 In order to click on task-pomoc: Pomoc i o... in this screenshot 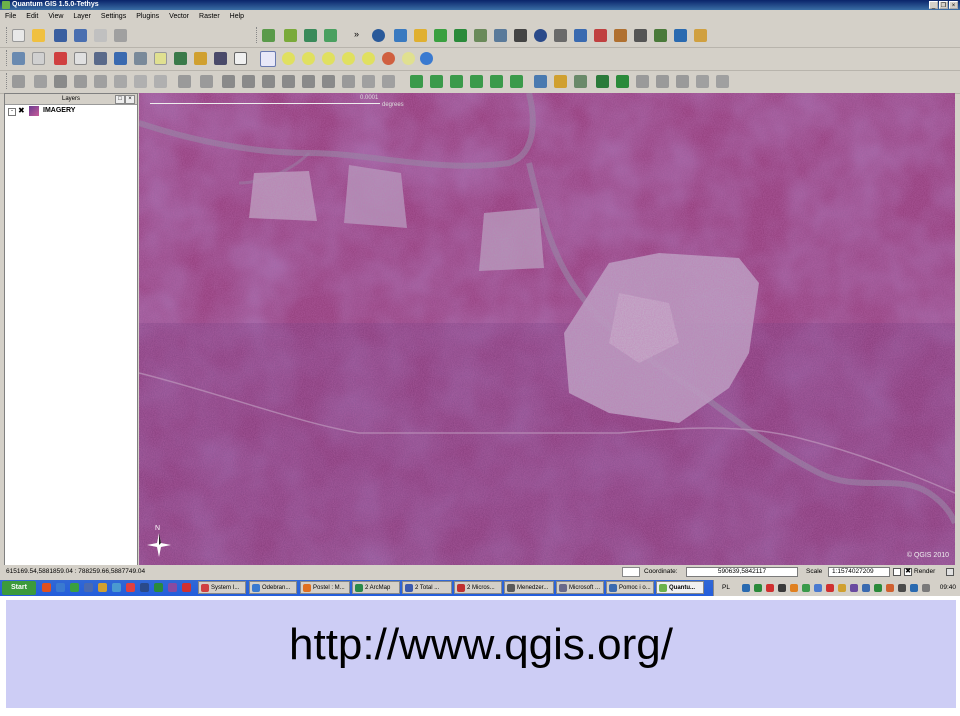, I will do `click(630, 587)`.